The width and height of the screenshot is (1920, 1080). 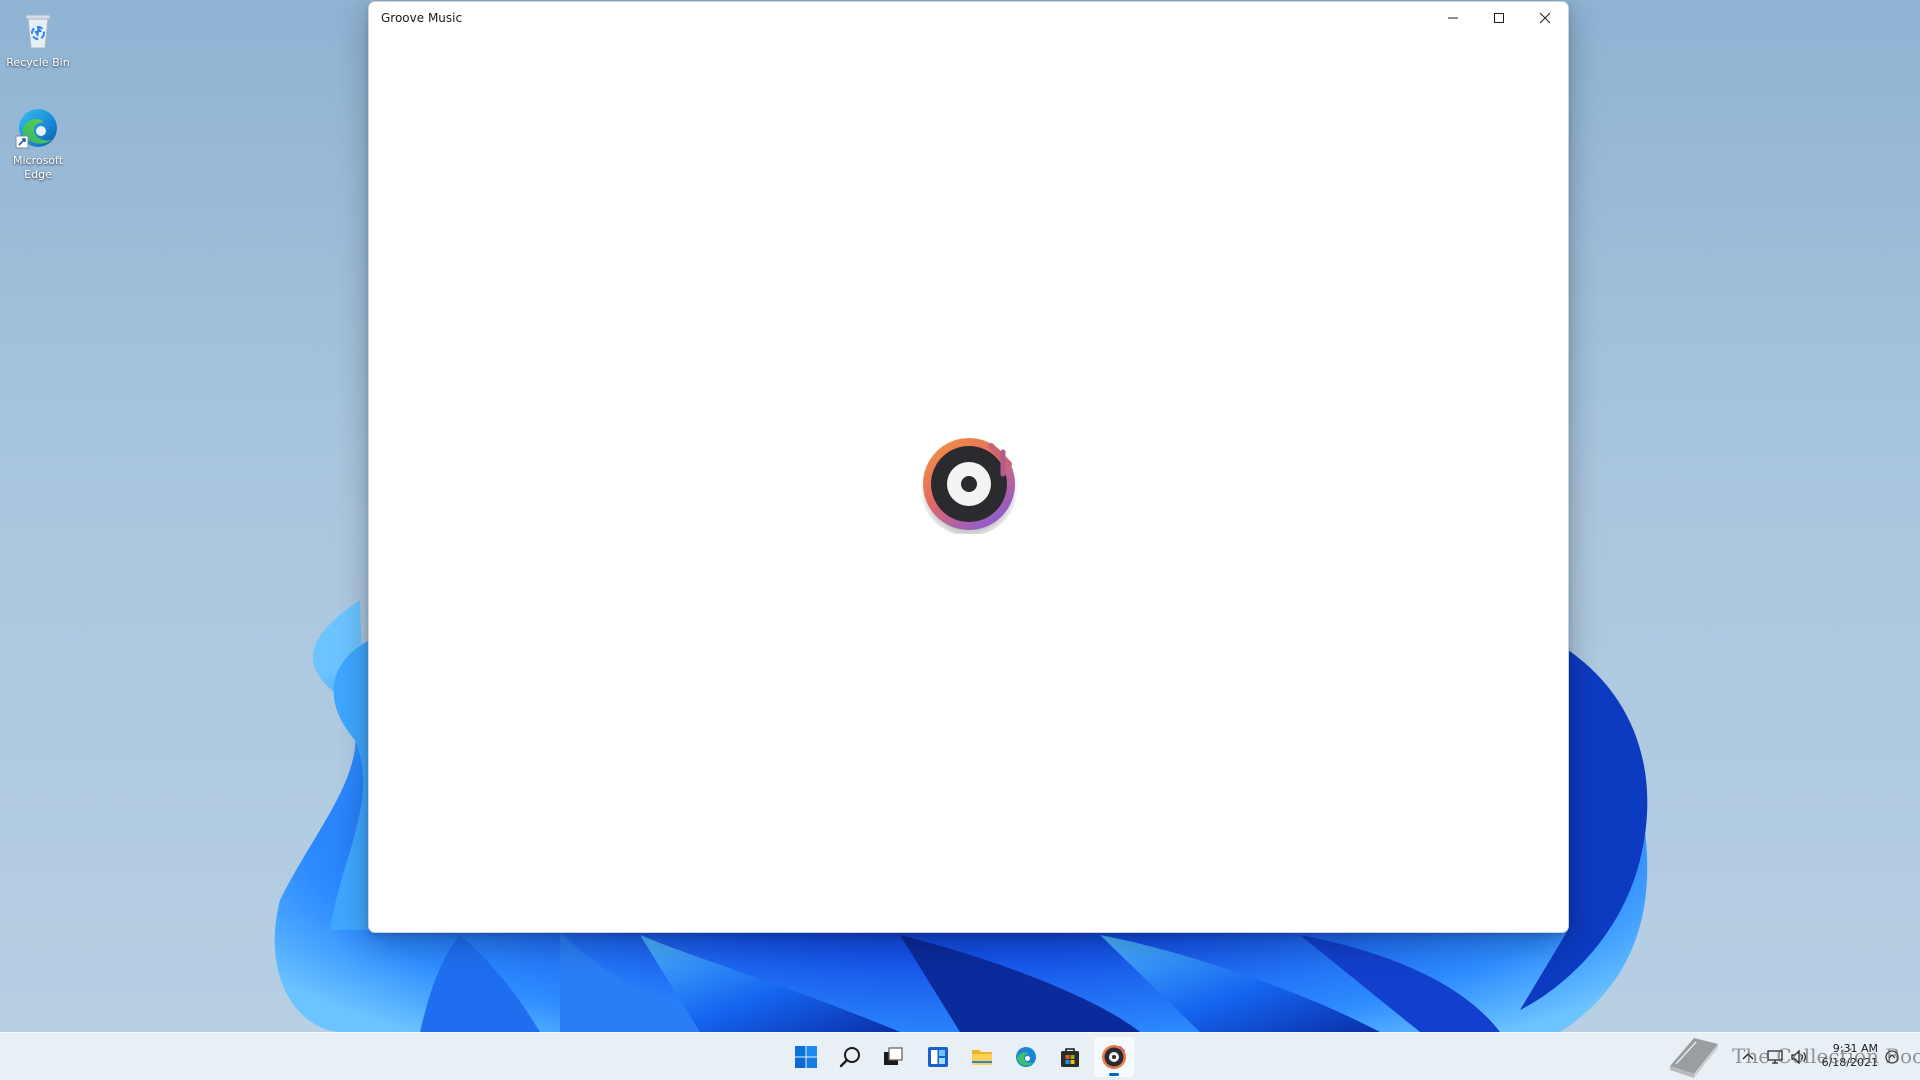 I want to click on taskbar-edge-button, so click(x=1026, y=1057).